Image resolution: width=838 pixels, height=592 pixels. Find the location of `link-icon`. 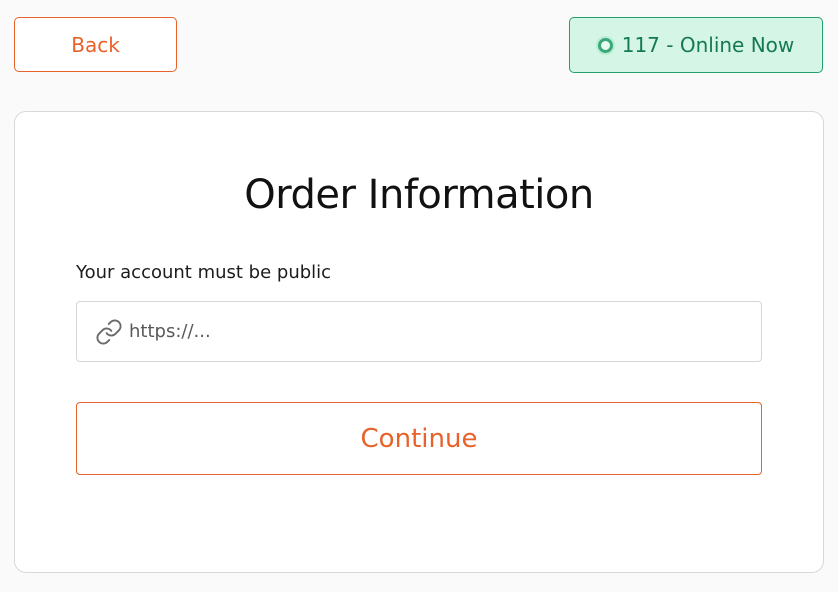

link-icon is located at coordinates (109, 332).